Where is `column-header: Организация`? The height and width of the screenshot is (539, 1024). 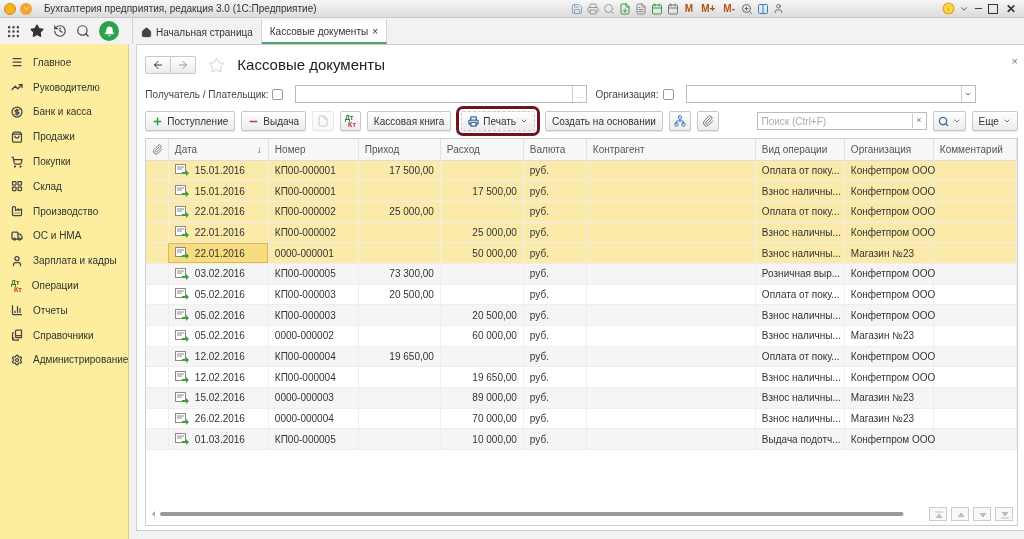 column-header: Организация is located at coordinates (881, 149).